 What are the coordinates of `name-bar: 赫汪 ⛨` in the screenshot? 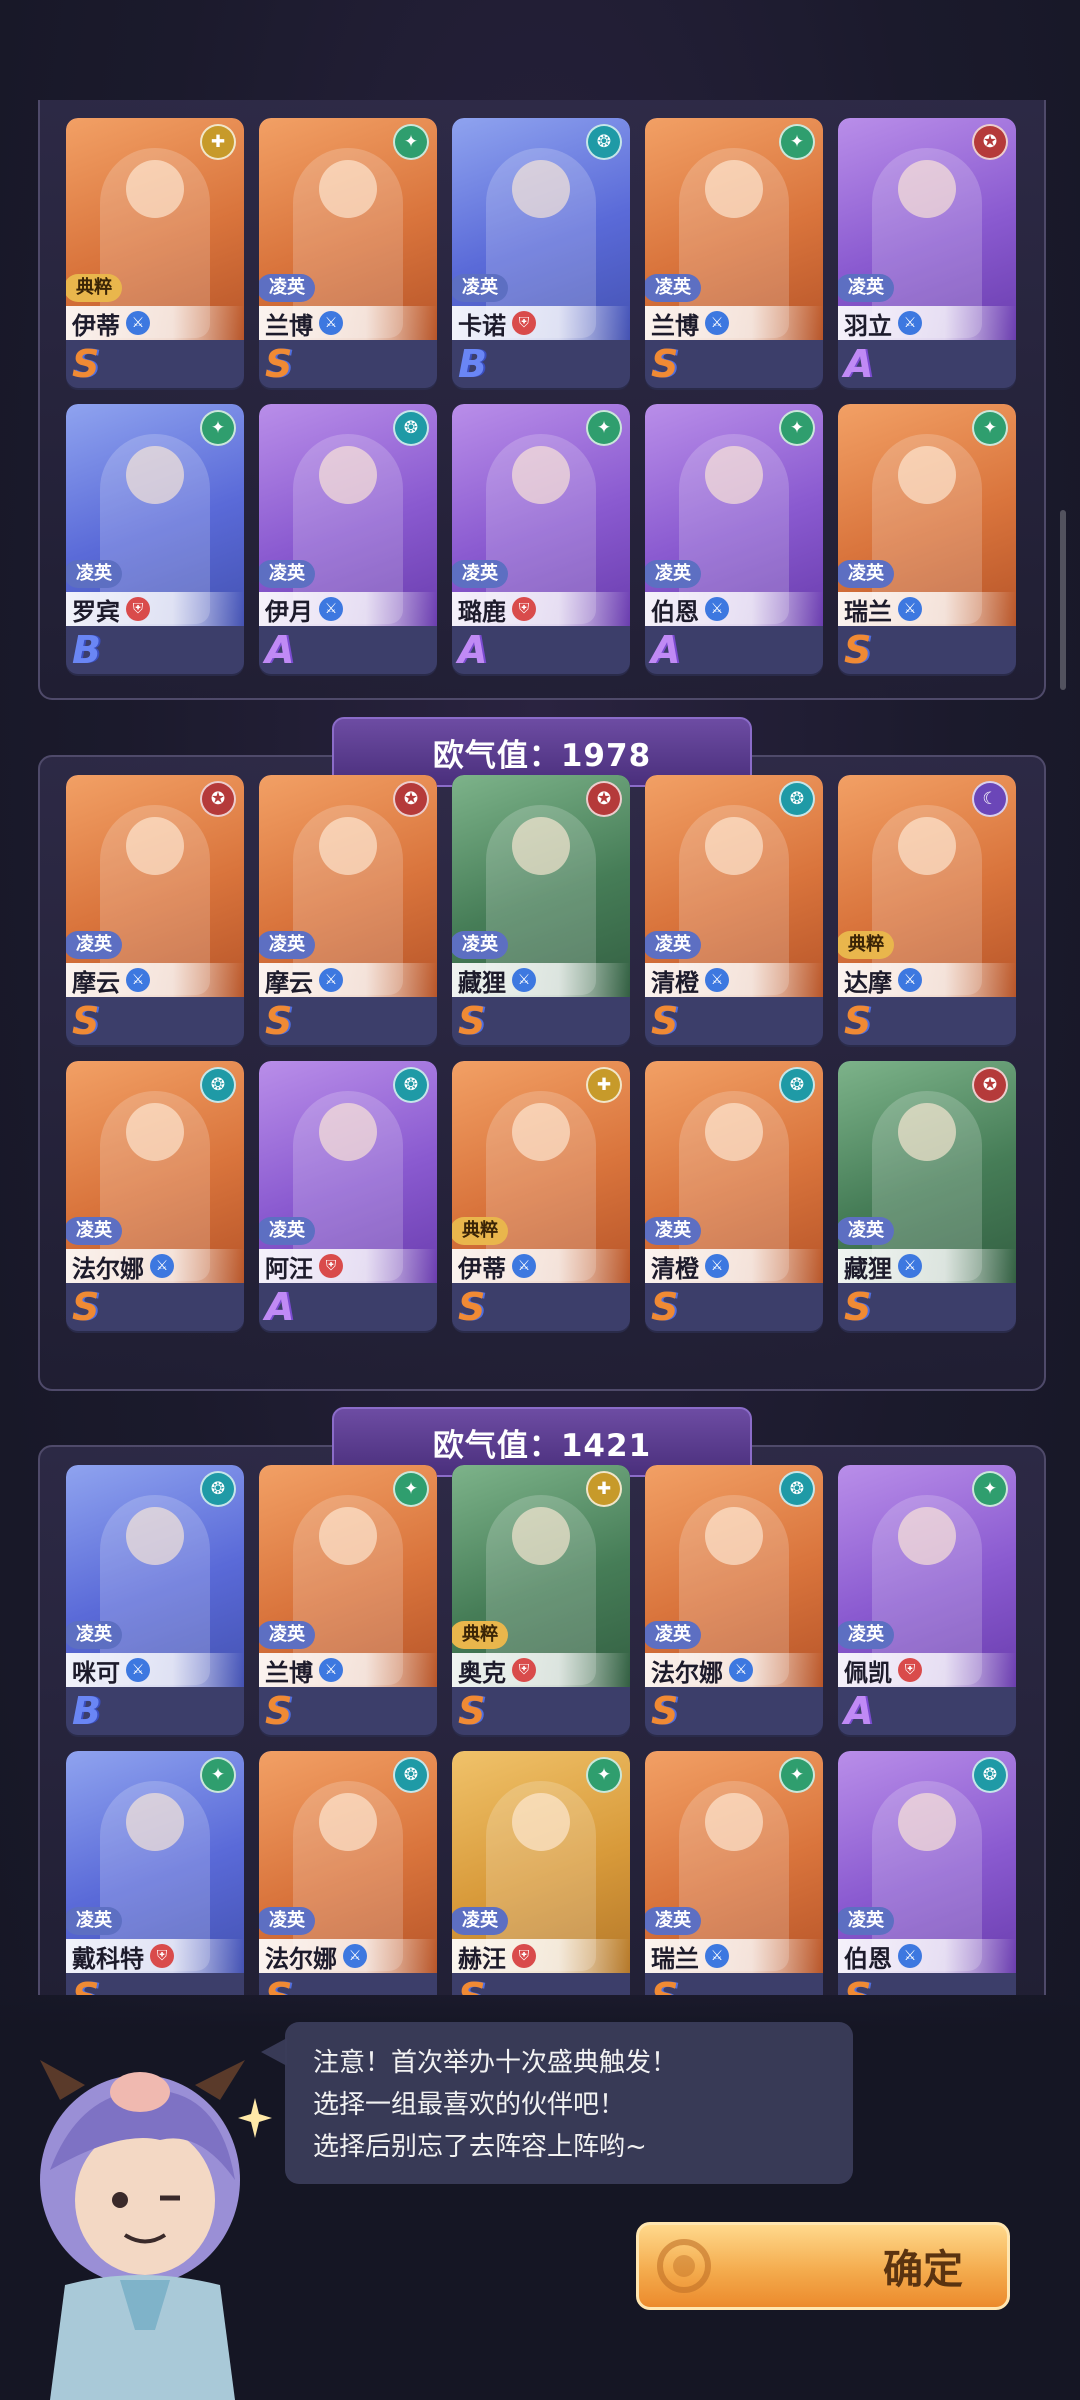 It's located at (541, 1956).